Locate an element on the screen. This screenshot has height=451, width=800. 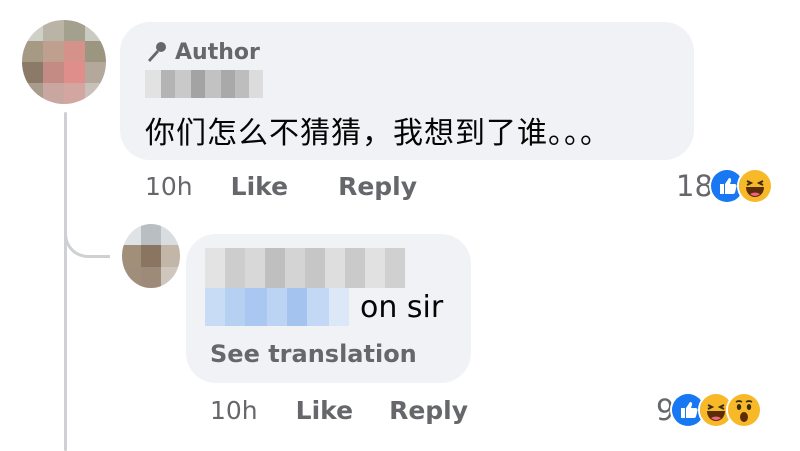
wow-reaction-icon is located at coordinates (744, 410).